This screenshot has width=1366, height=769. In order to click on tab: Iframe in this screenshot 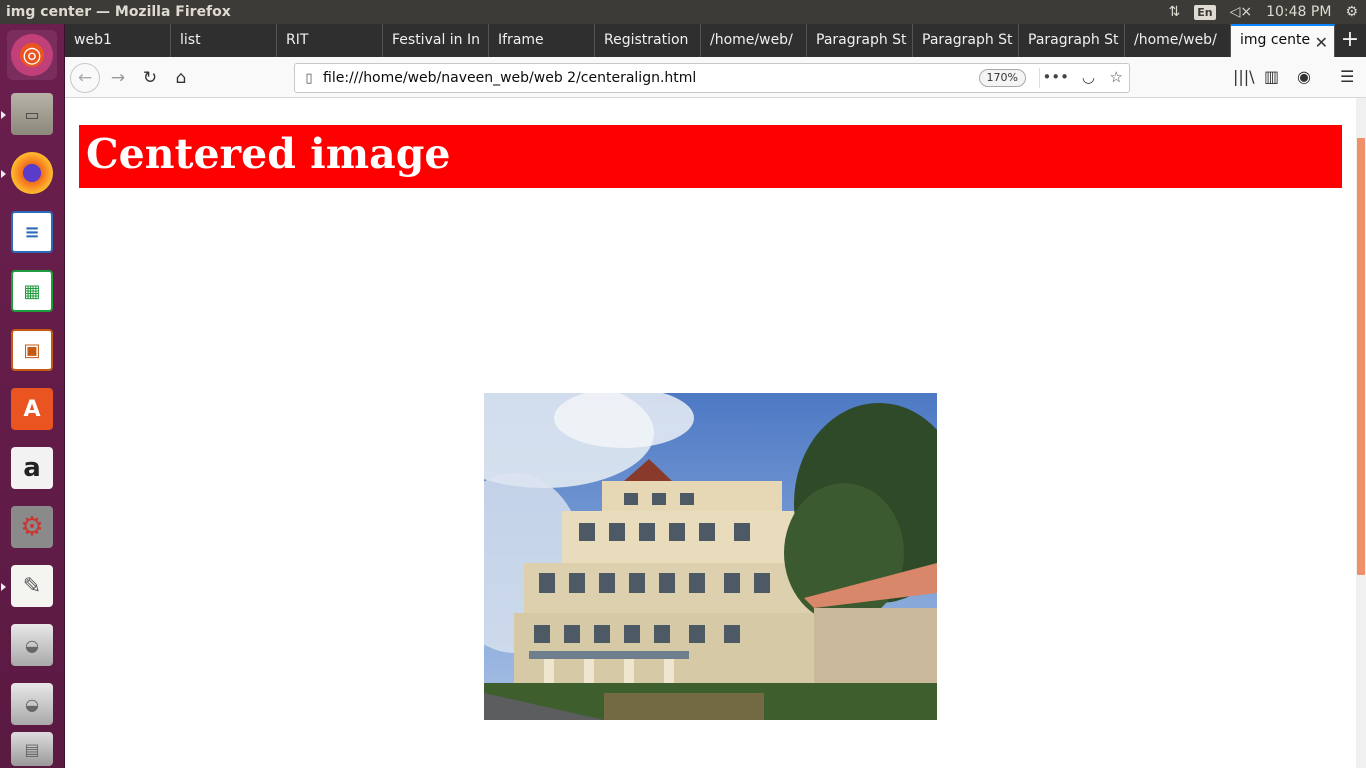, I will do `click(542, 40)`.